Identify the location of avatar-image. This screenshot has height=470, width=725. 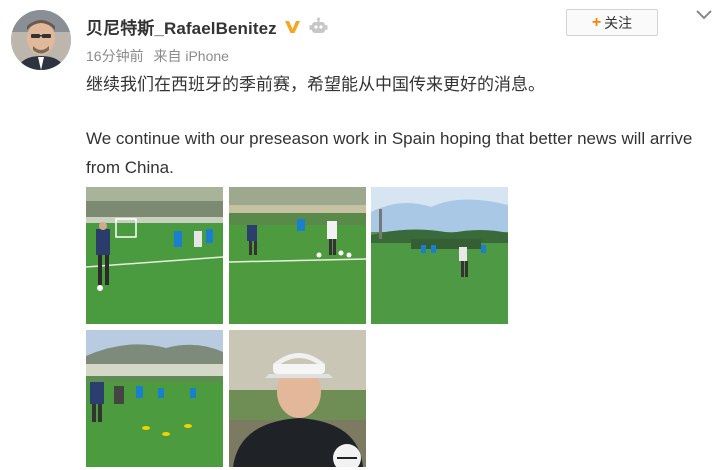
(41, 40).